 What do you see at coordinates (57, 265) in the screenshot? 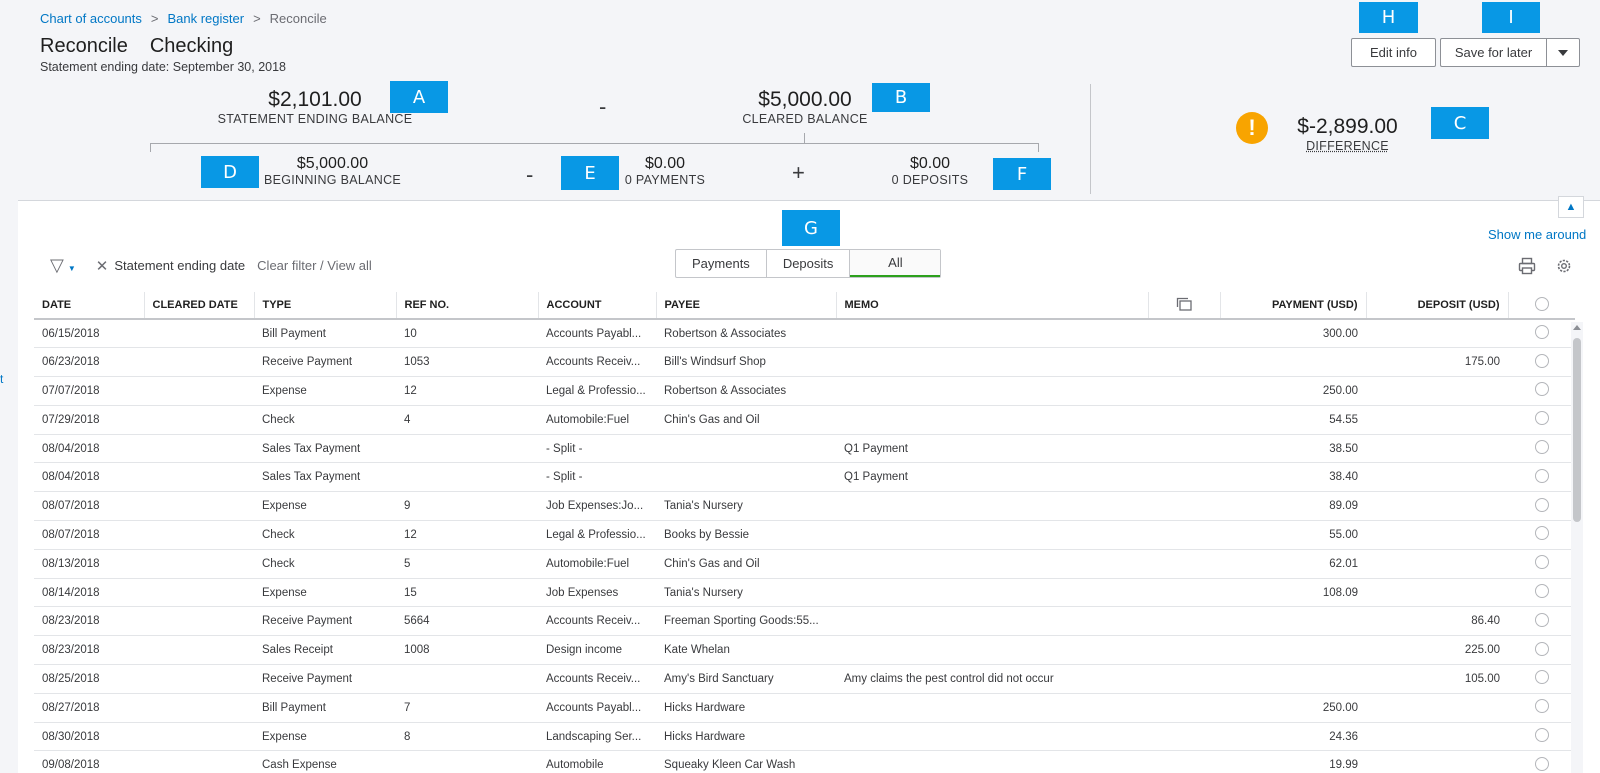
I see `filter-icon: ▽` at bounding box center [57, 265].